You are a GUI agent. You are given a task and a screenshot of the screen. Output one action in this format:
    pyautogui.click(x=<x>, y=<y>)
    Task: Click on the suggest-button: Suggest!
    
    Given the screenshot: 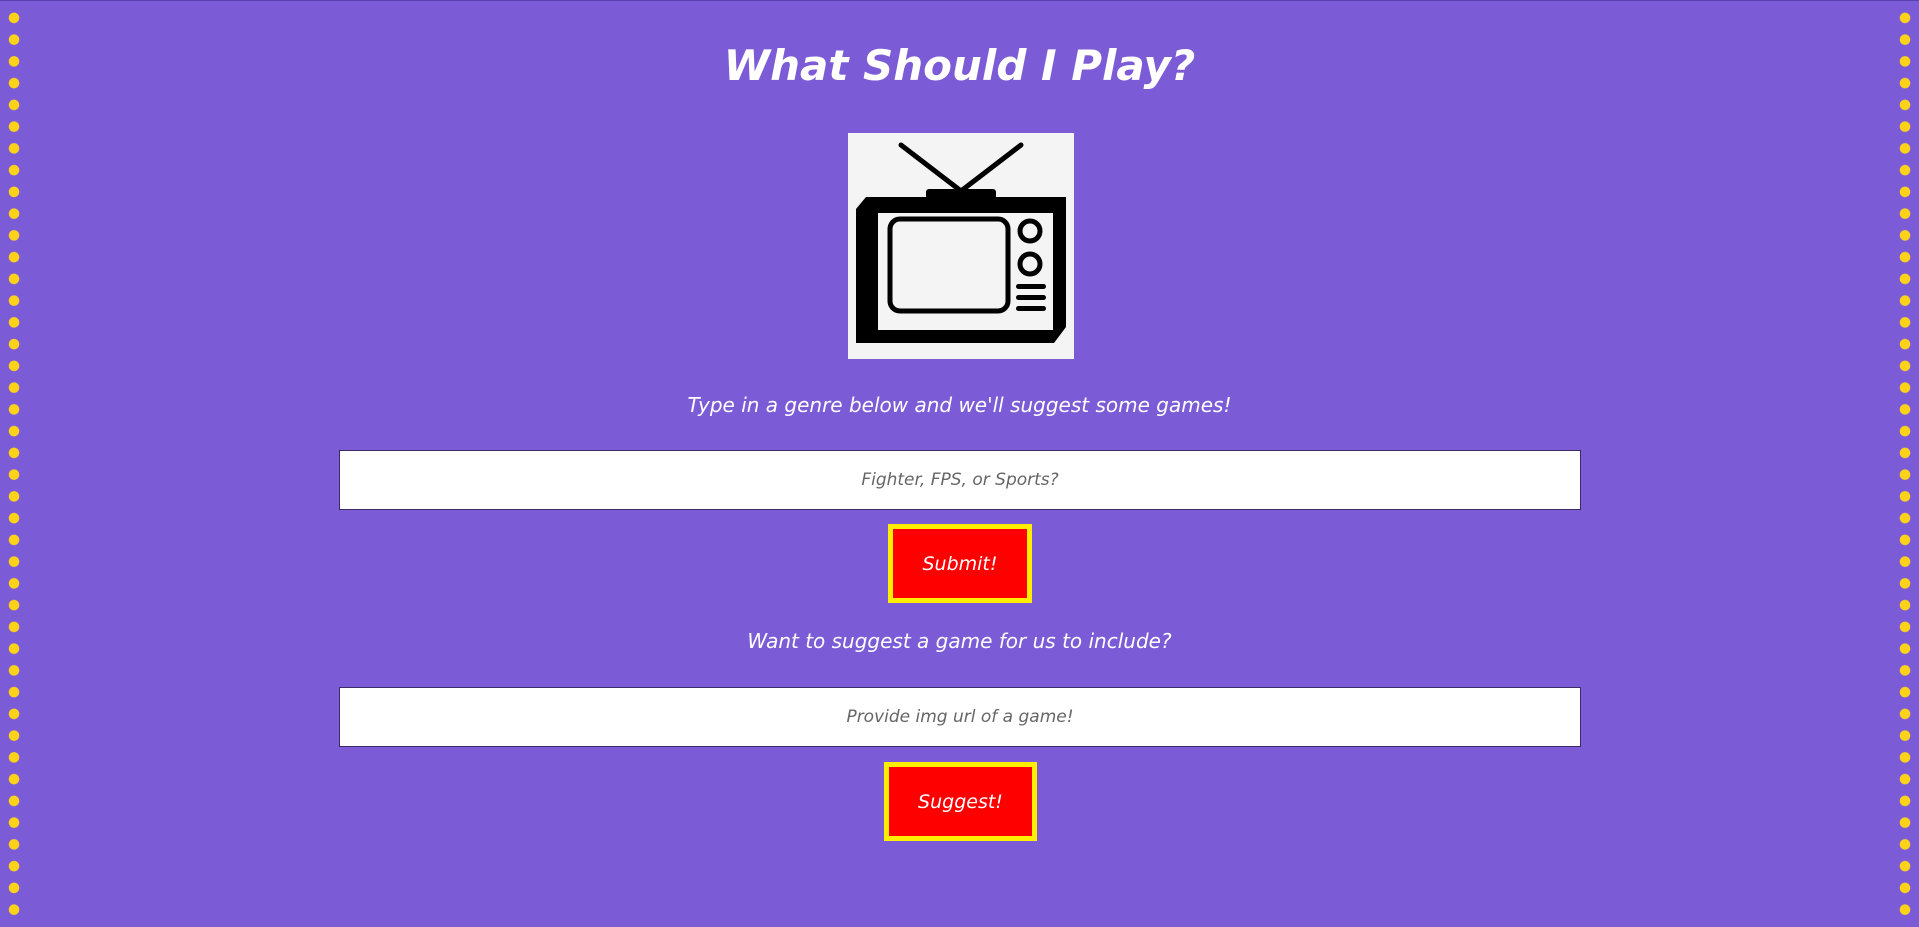 What is the action you would take?
    pyautogui.click(x=960, y=801)
    